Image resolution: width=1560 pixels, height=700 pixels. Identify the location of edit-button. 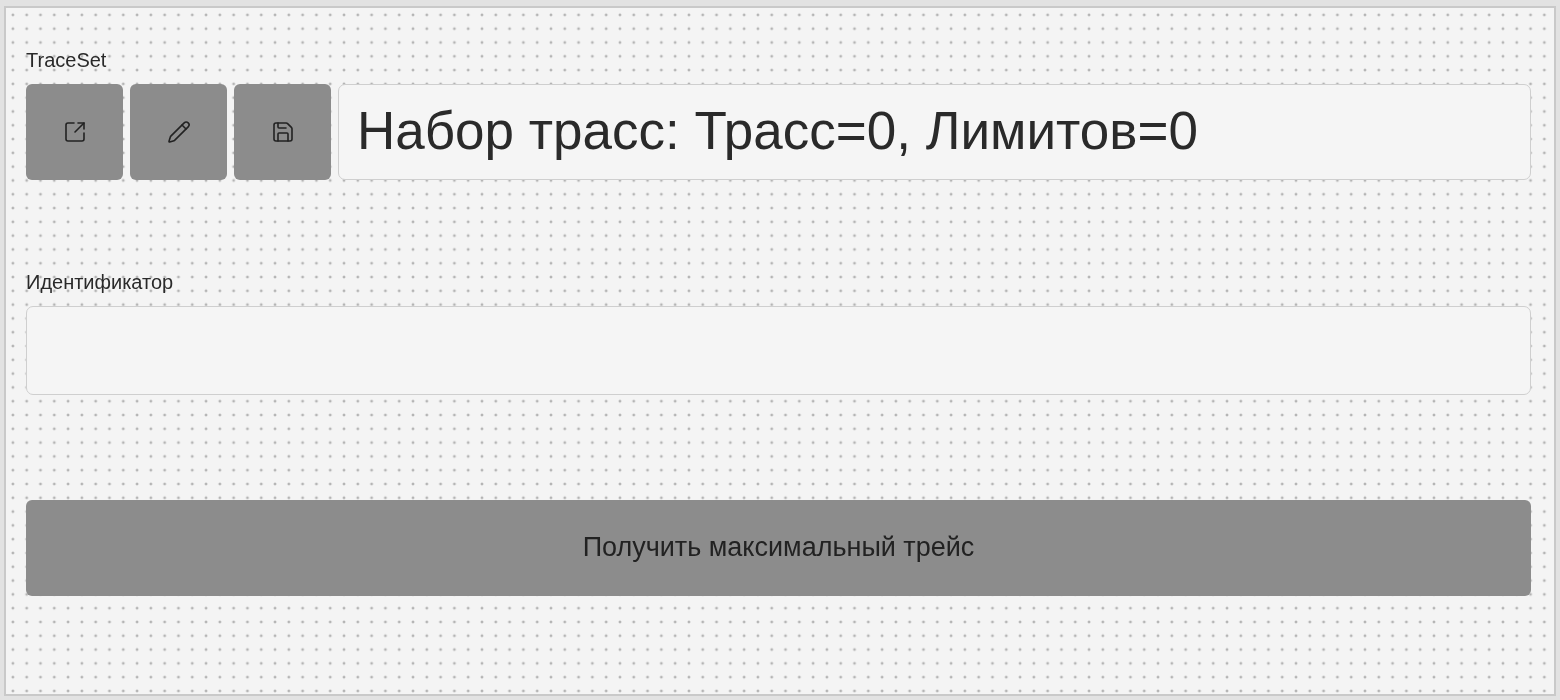
(178, 132).